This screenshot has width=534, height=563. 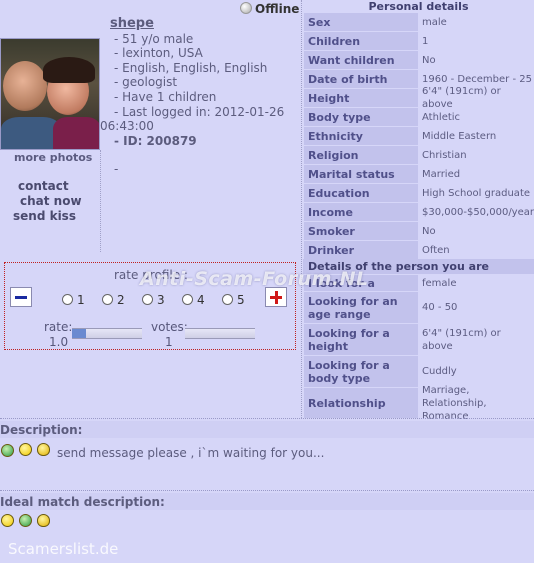 I want to click on detail-key: Want children, so click(x=361, y=60).